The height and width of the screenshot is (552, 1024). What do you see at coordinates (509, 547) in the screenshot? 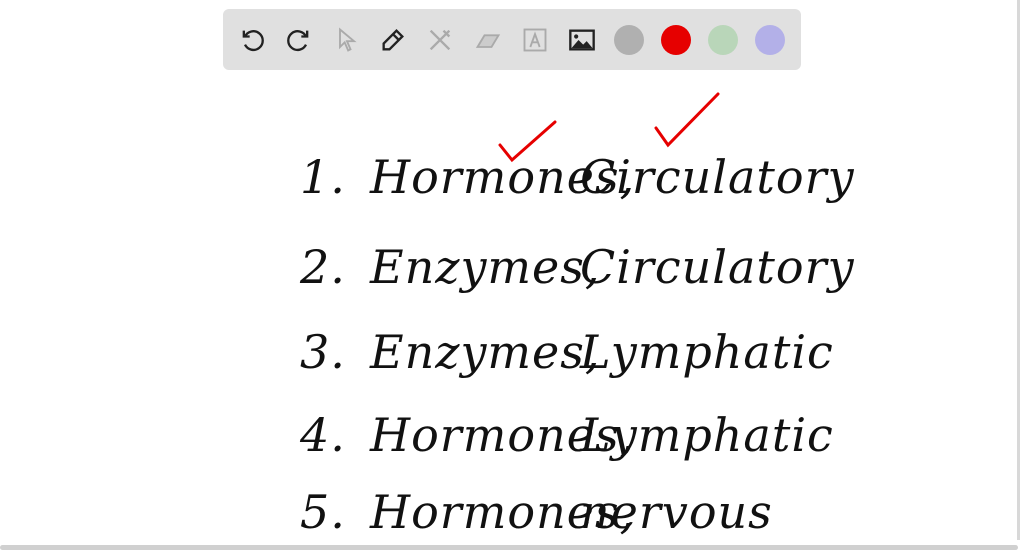
I see `horizontal-scrollbar` at bounding box center [509, 547].